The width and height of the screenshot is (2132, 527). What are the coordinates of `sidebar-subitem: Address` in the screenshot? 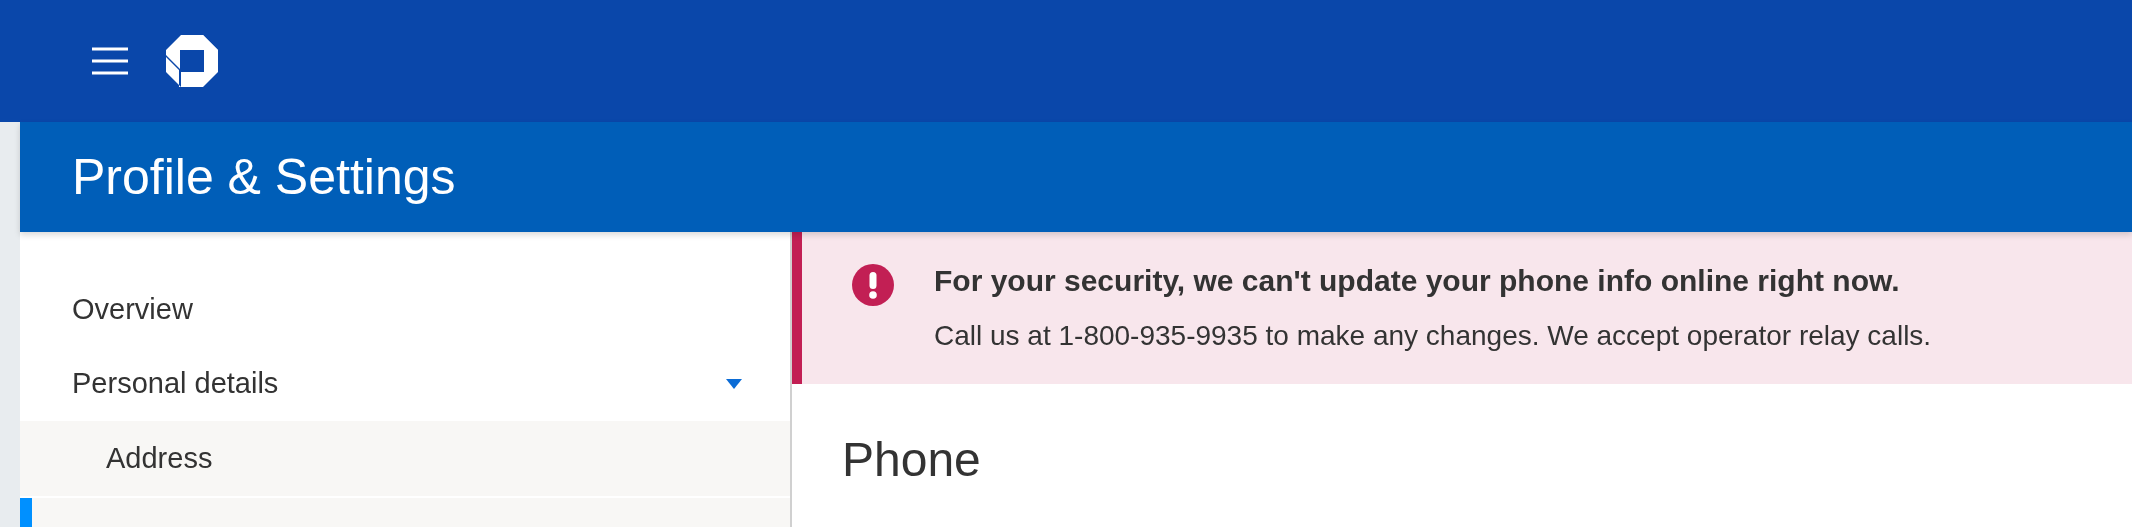 It's located at (405, 459).